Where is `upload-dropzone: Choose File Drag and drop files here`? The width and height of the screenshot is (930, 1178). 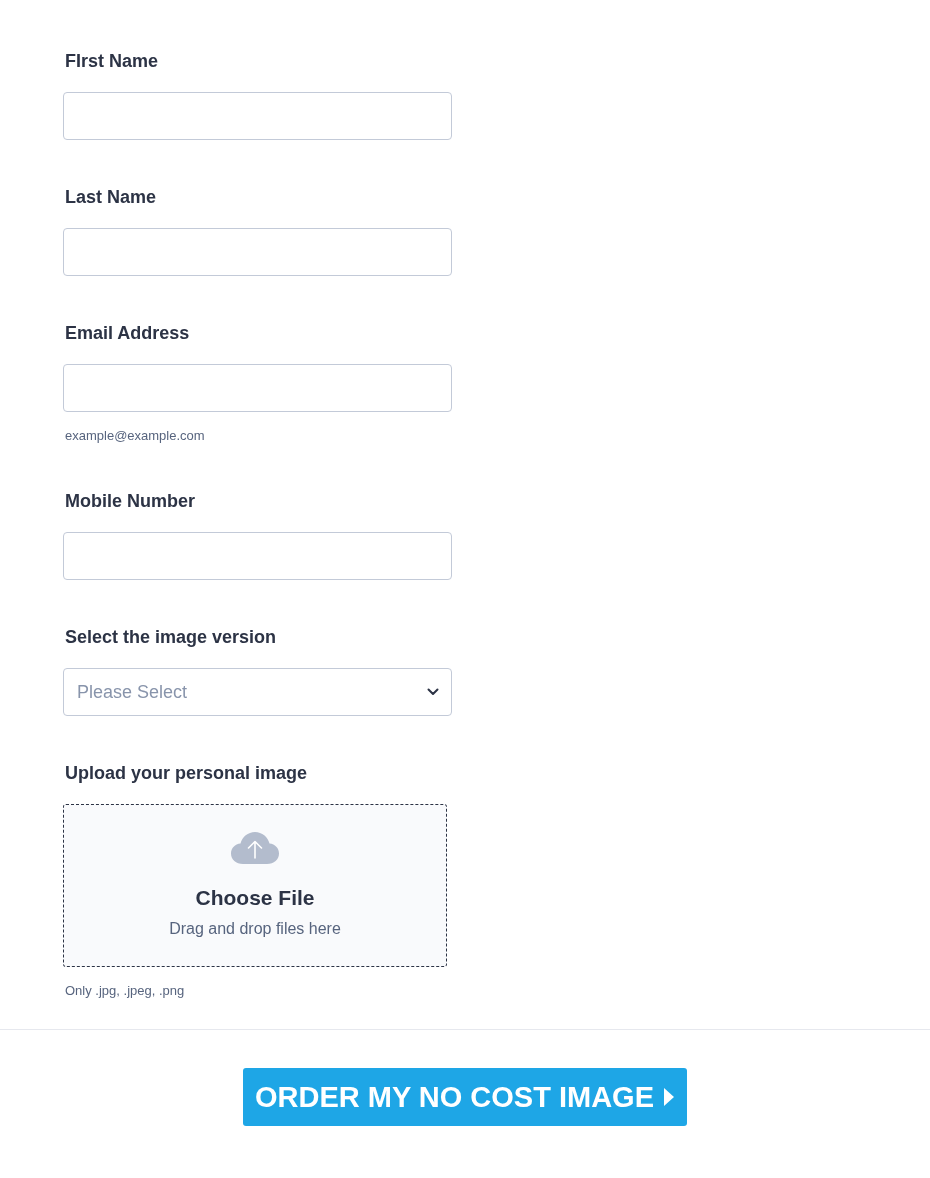 upload-dropzone: Choose File Drag and drop files here is located at coordinates (255, 885).